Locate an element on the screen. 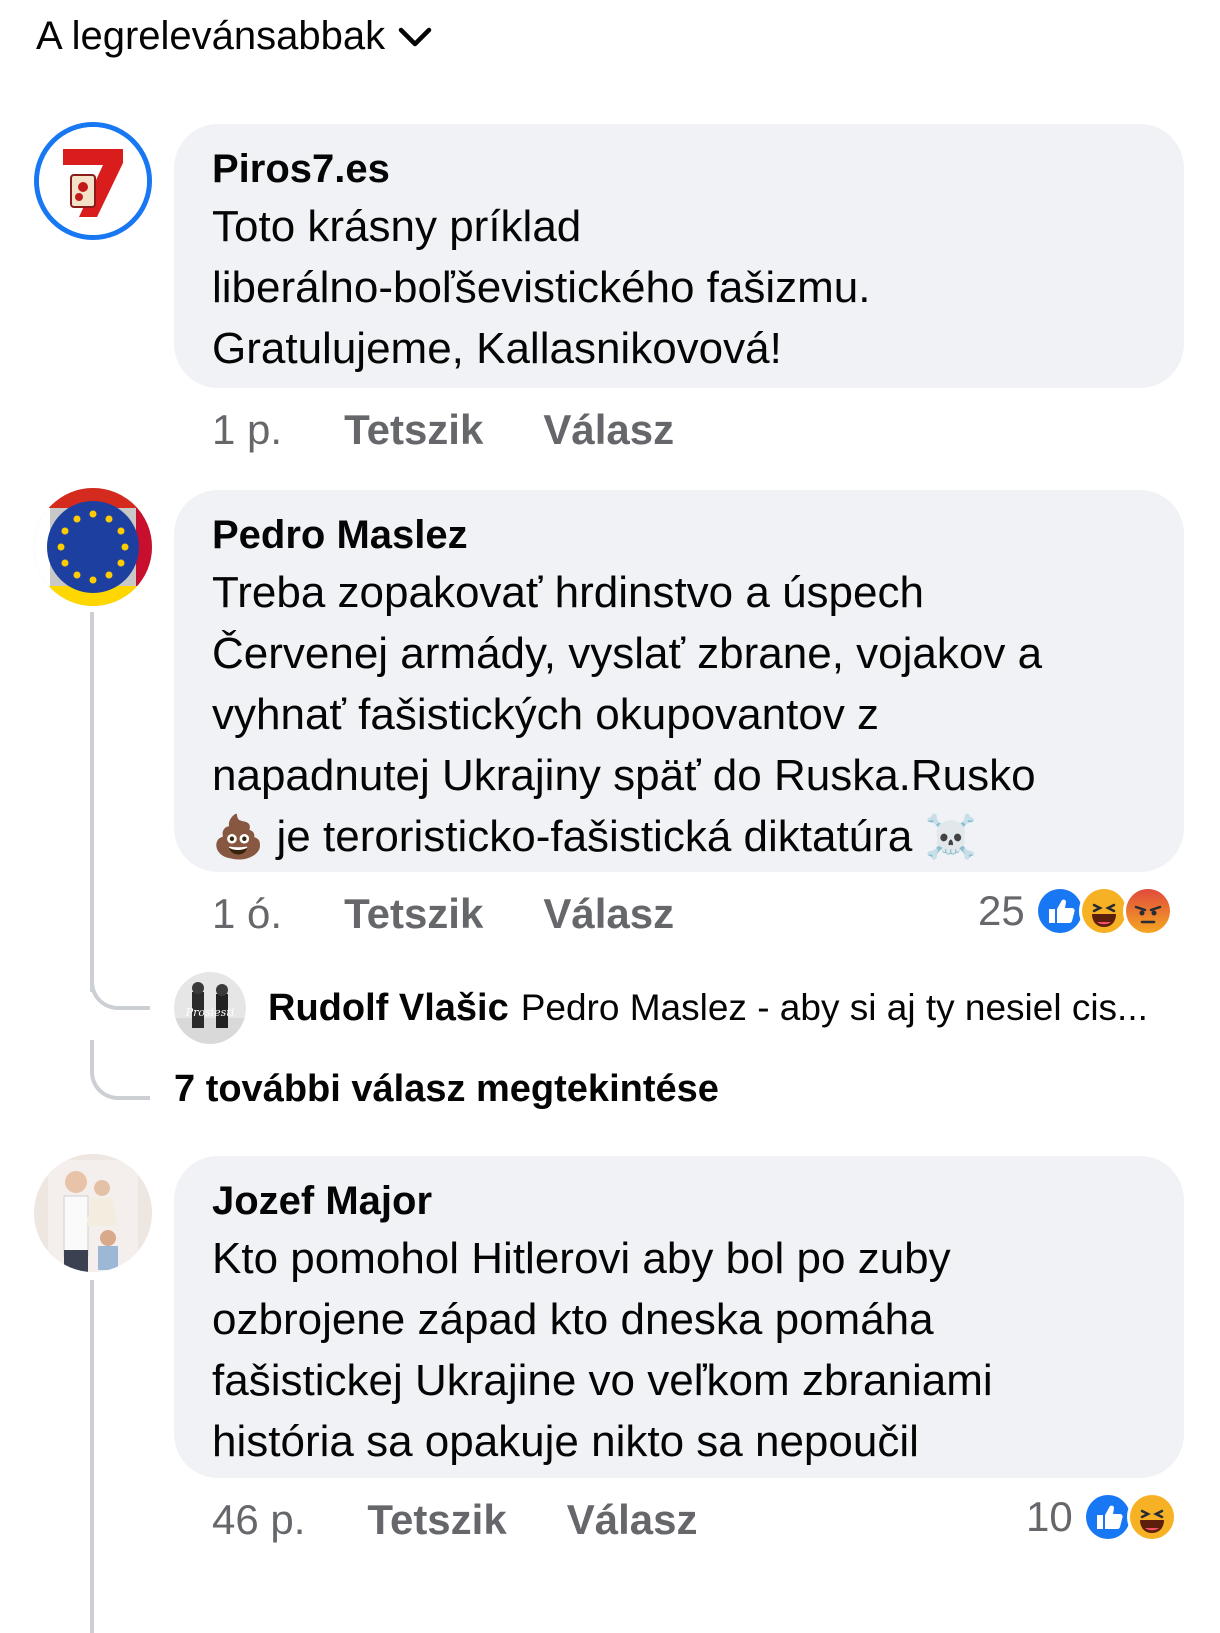 The image size is (1220, 1633). comment-author: Piros7.es is located at coordinates (679, 169).